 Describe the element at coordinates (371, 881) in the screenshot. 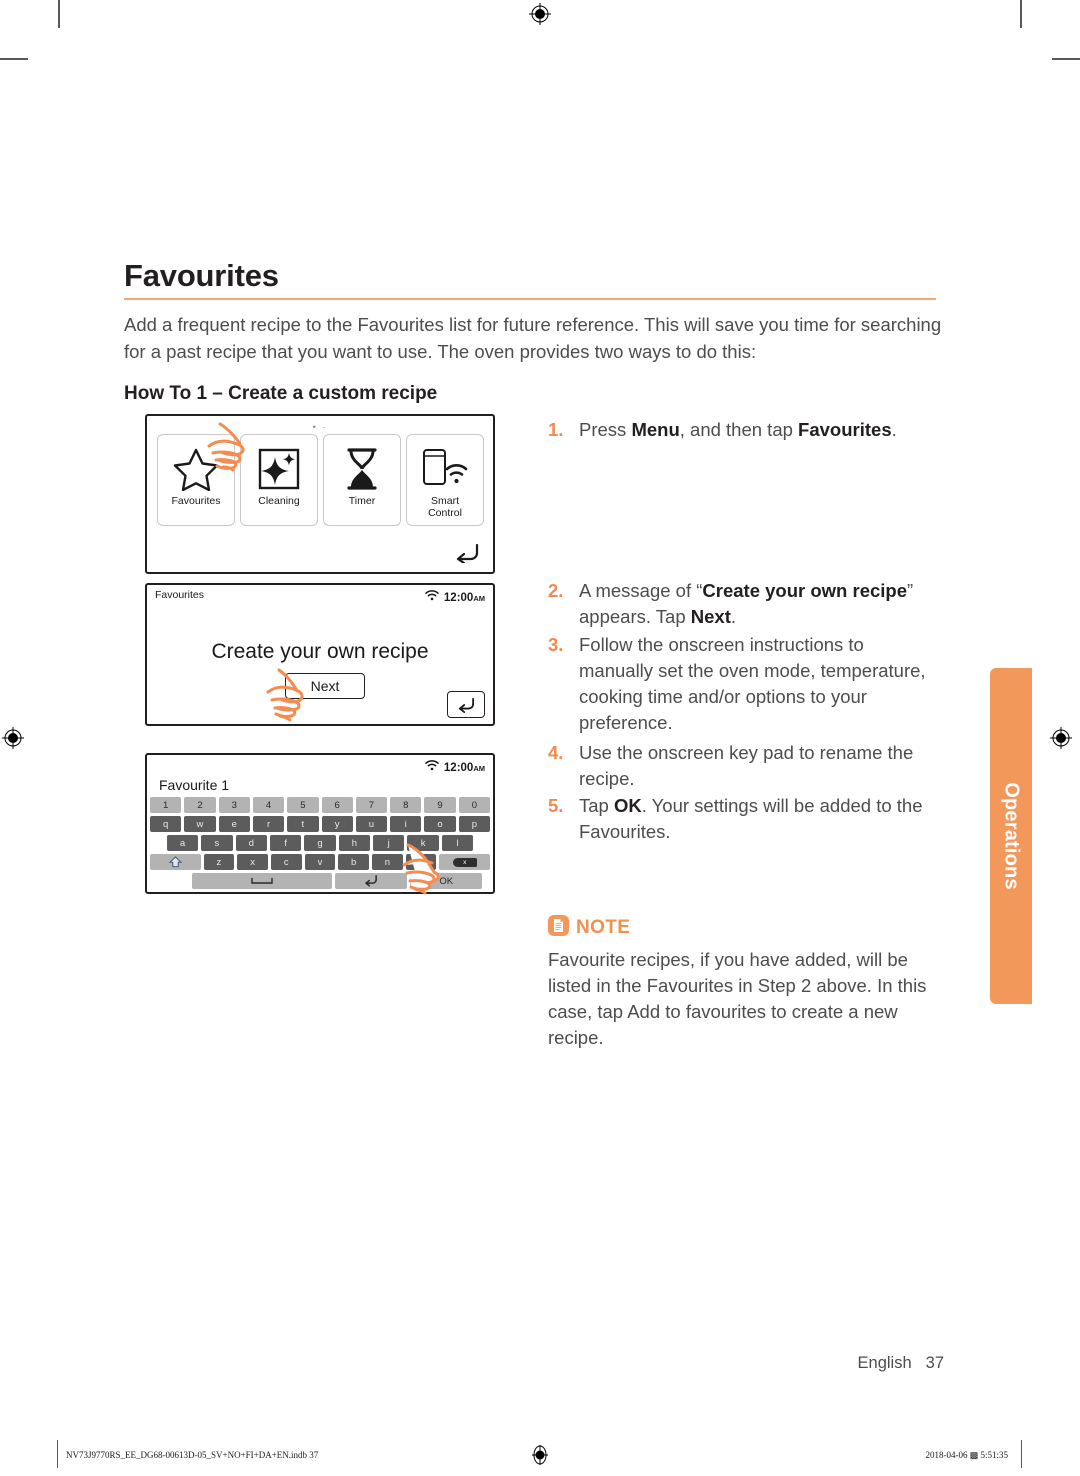

I see `return-key` at that location.